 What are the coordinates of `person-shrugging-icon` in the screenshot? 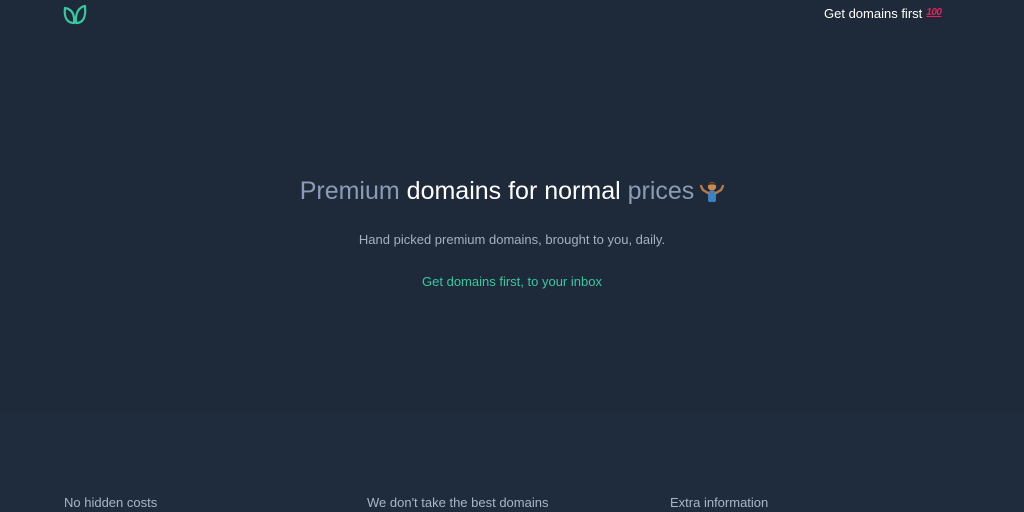 It's located at (712, 192).